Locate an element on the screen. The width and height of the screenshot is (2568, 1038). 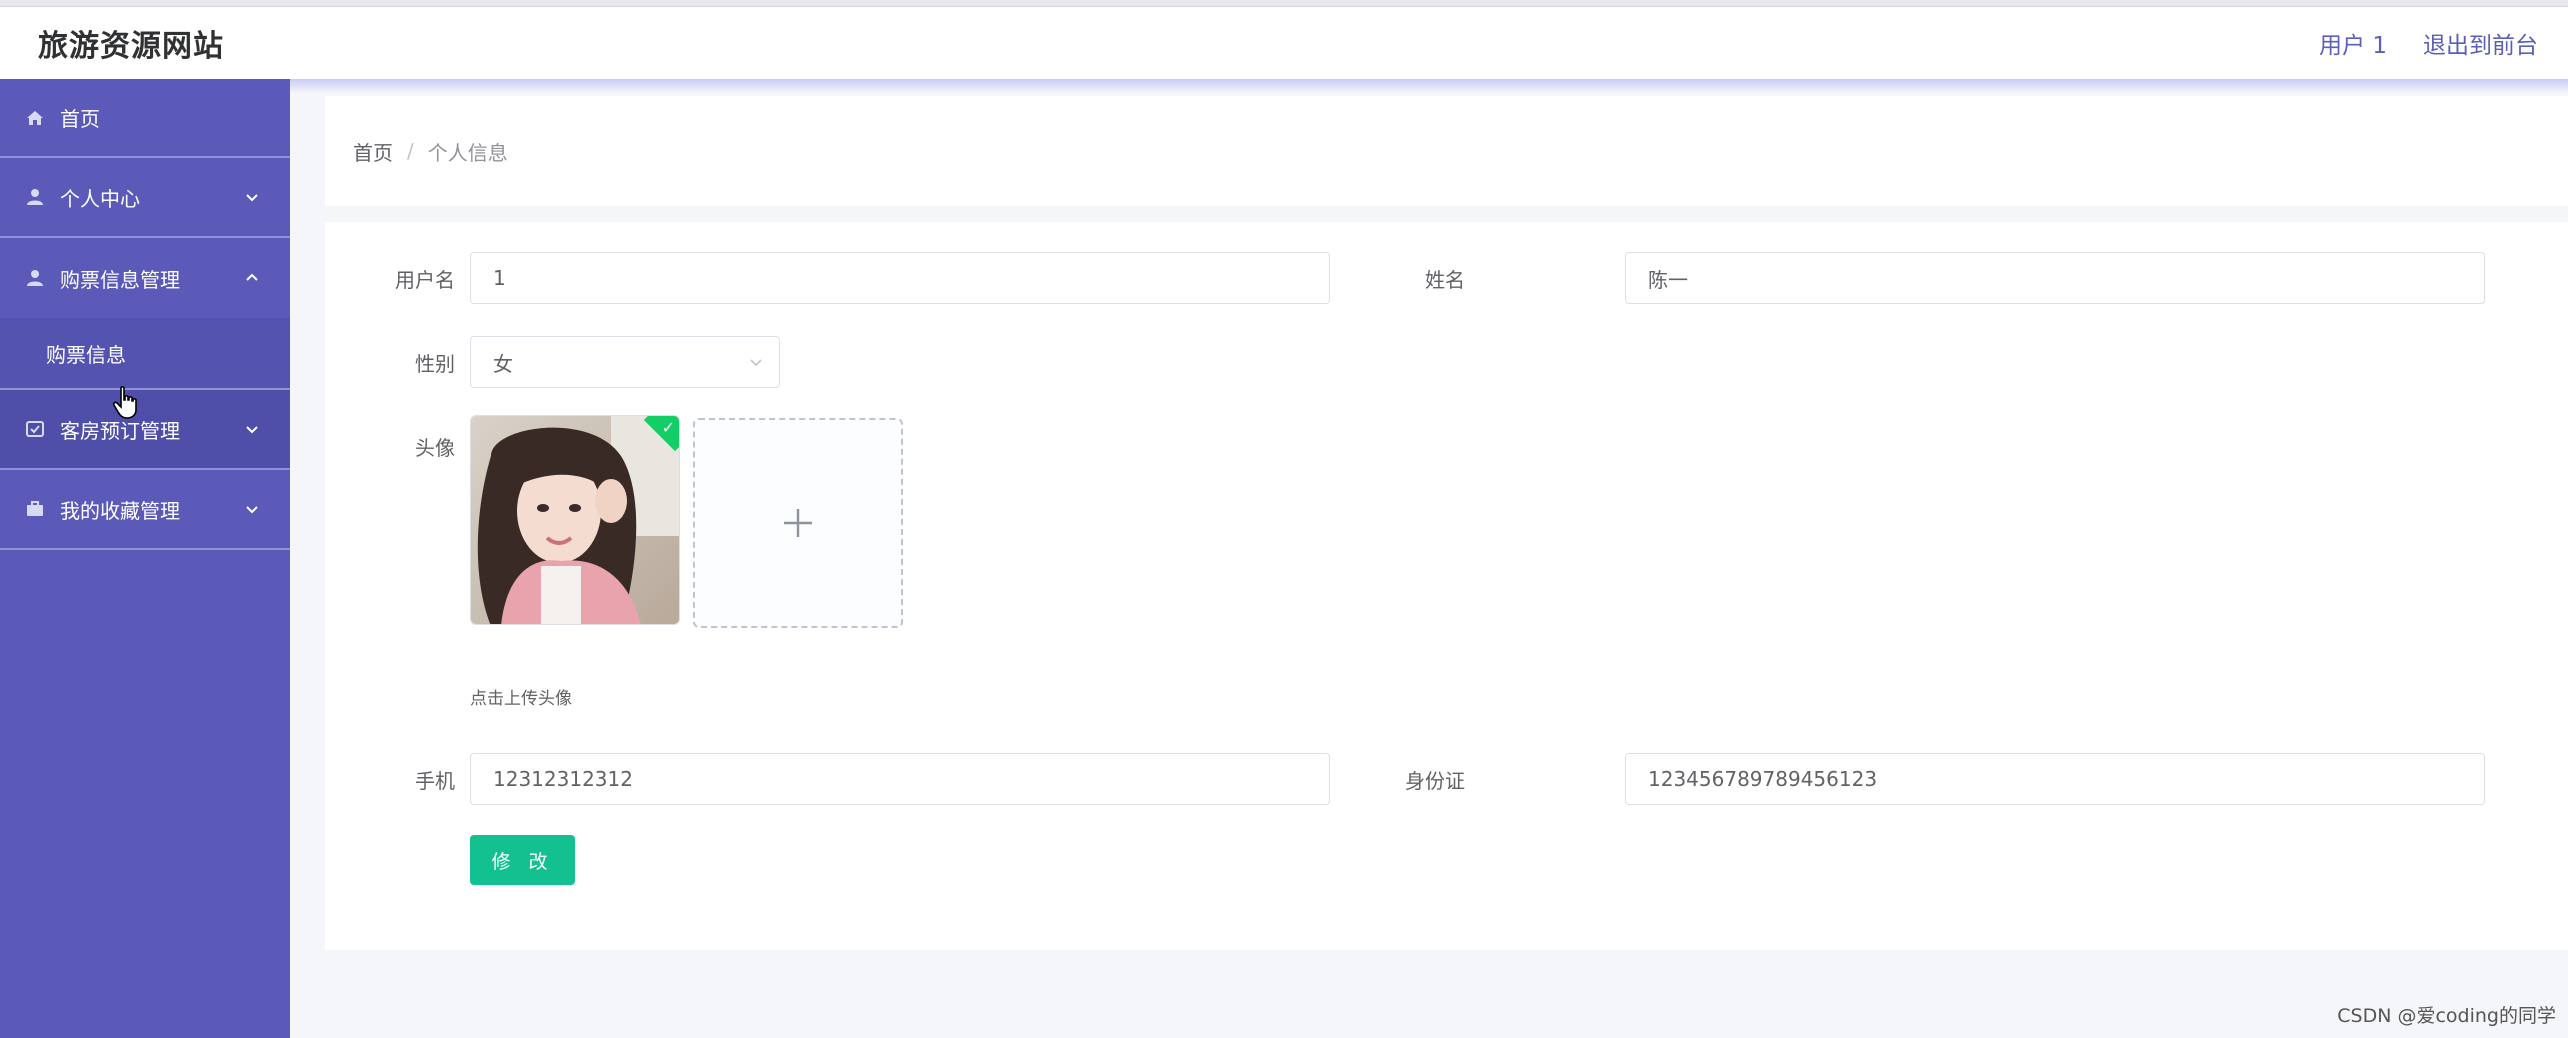
sidebar-item-label: 我的收藏管理 is located at coordinates (120, 510).